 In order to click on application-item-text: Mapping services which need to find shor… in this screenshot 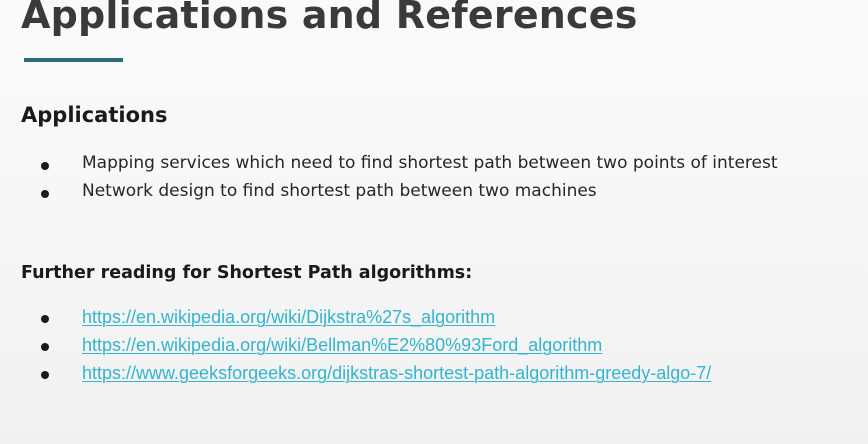, I will do `click(430, 163)`.